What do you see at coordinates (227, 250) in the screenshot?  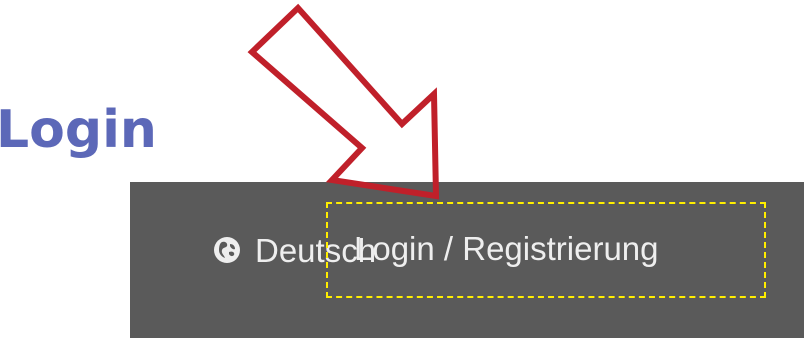 I see `globe-icon` at bounding box center [227, 250].